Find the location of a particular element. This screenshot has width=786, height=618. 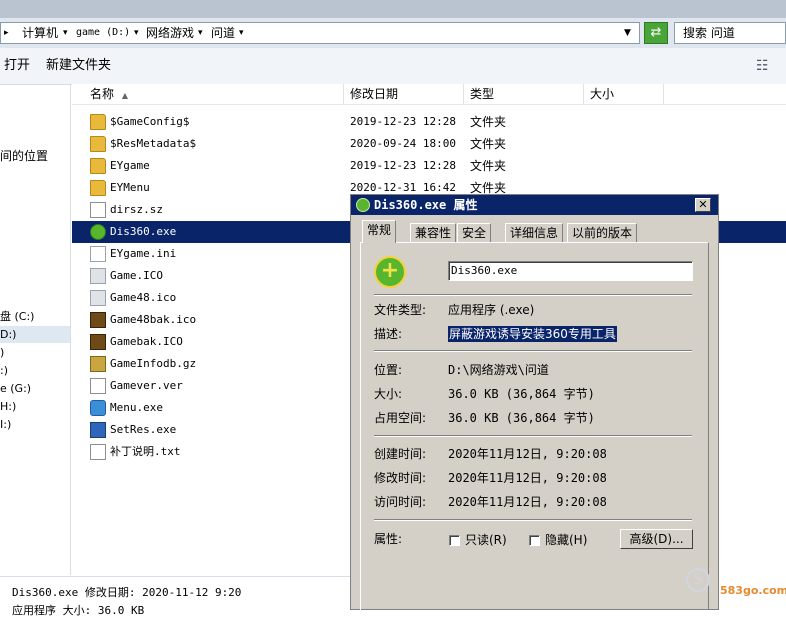

file-row: EYgame 2019-12-23 12:28 文件夹 is located at coordinates (429, 166).